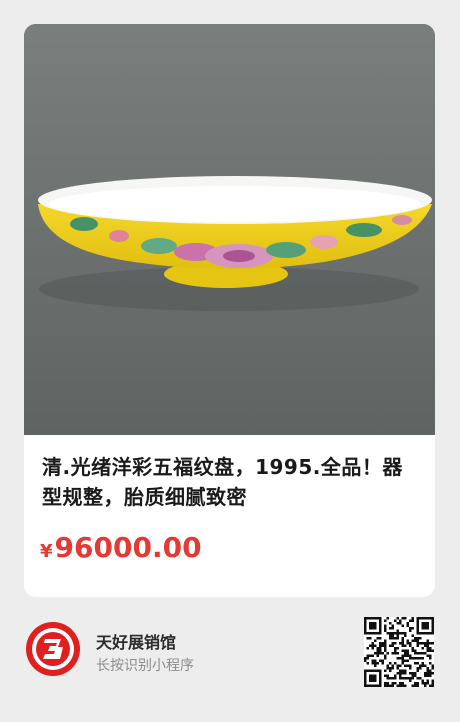 The width and height of the screenshot is (460, 722). I want to click on product-title: 清.光绪洋彩五福纹盘，1995.全品！器型规整，胎质细腻致密, so click(222, 482).